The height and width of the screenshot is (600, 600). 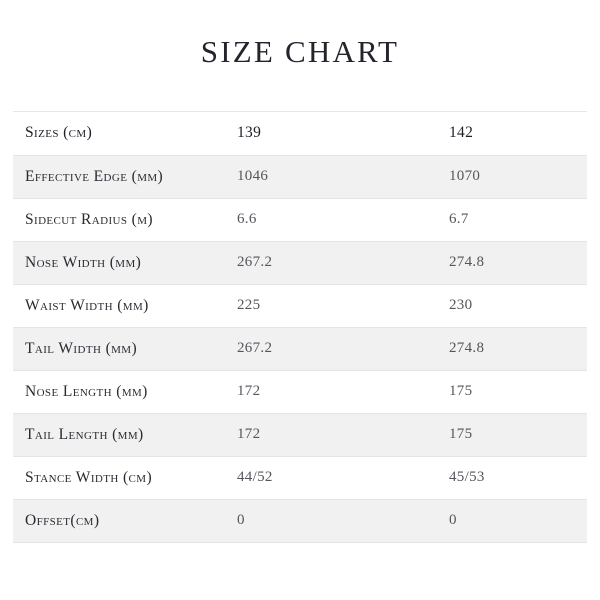 I want to click on cell-size-142: 0, so click(x=512, y=521).